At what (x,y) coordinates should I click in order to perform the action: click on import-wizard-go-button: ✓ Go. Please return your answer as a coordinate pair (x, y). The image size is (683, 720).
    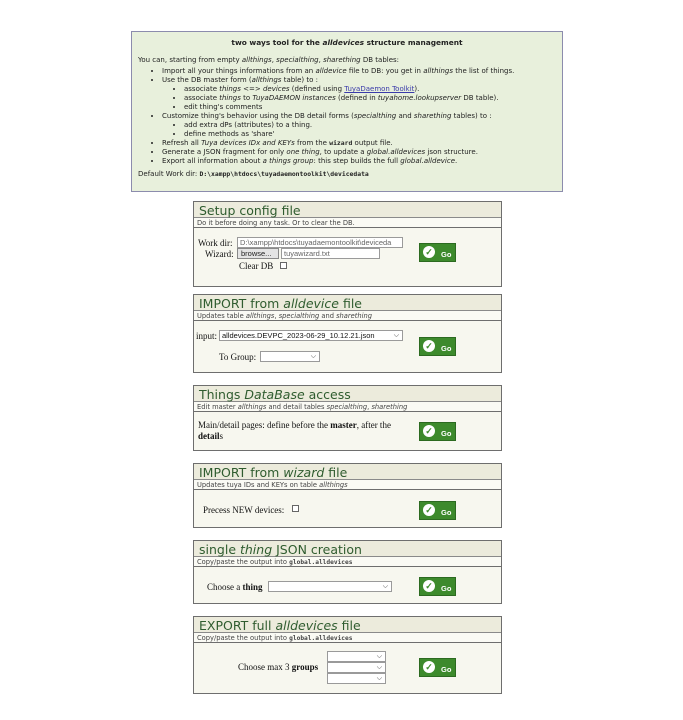
    Looking at the image, I should click on (437, 510).